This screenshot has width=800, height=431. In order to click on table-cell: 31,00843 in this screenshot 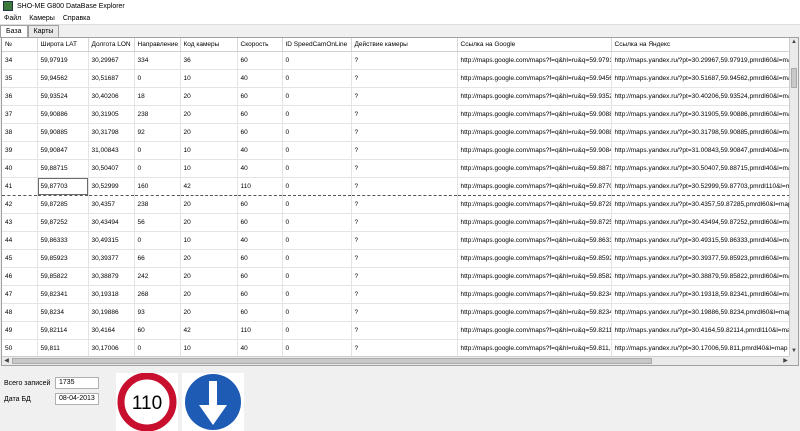, I will do `click(111, 150)`.